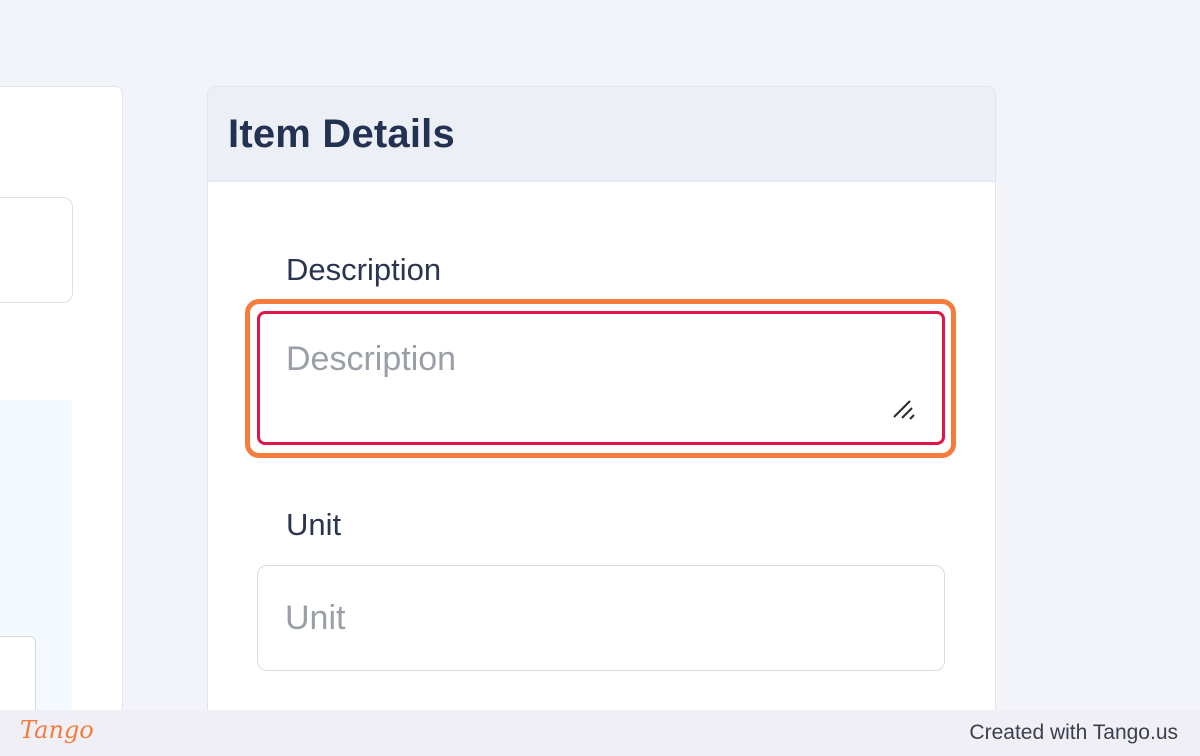 This screenshot has width=1200, height=756. I want to click on left-input-field, so click(36, 250).